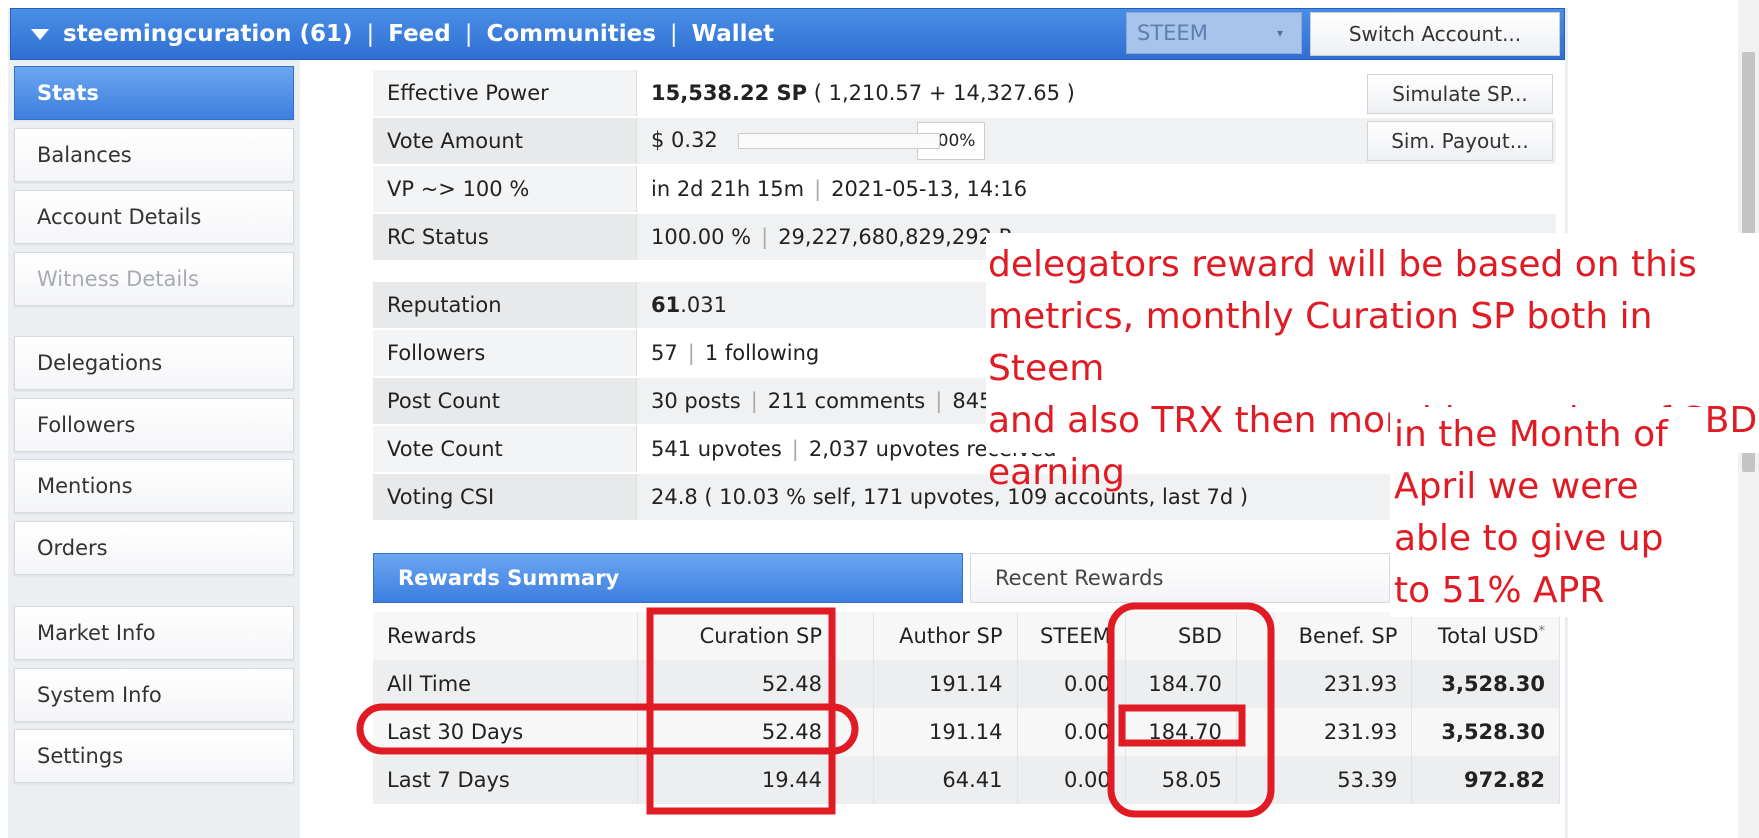 The width and height of the screenshot is (1759, 838). I want to click on sidebar-item-delegations: Delegations, so click(154, 363).